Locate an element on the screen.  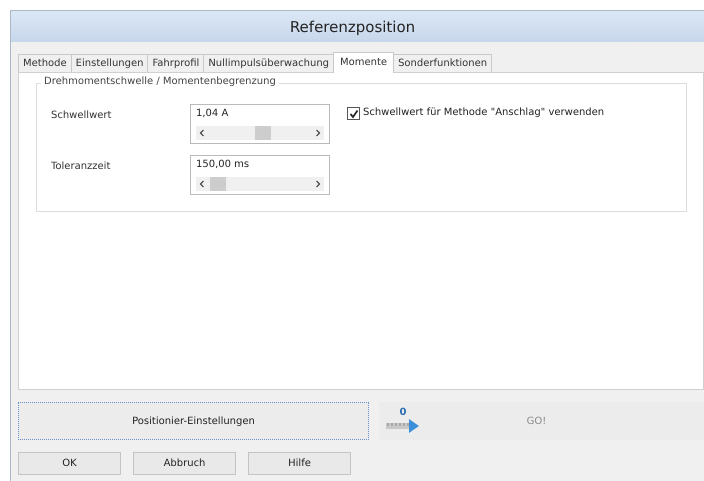
checkbox-label: Schwellwert für Methode "Anschlag" verwenden is located at coordinates (483, 112).